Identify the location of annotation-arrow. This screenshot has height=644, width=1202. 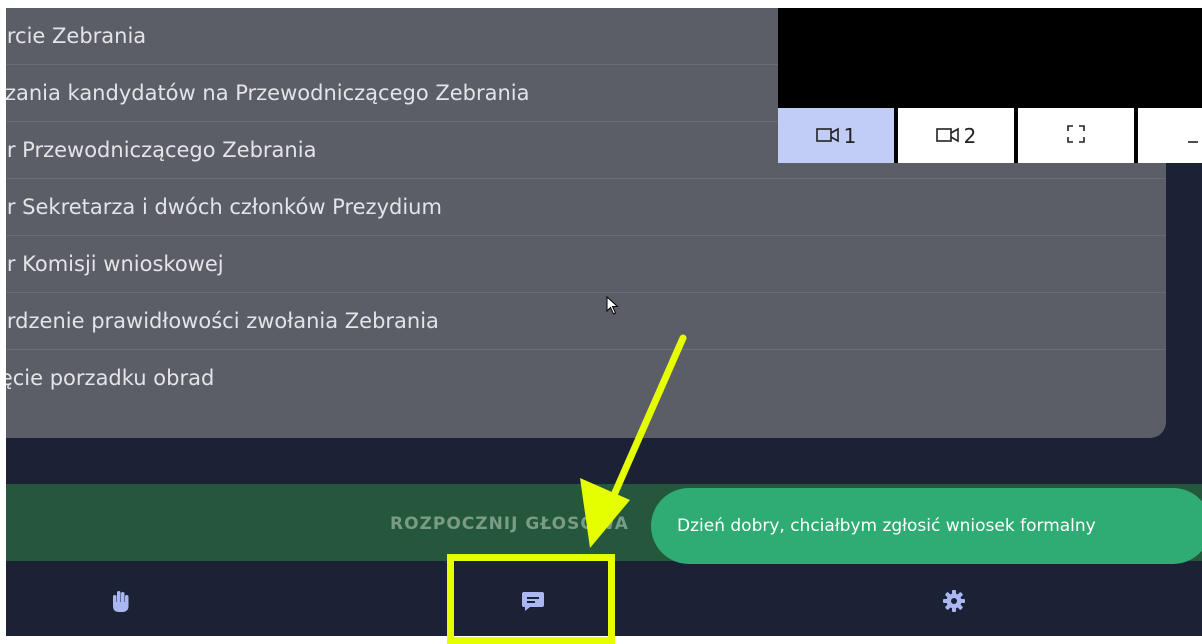
(633, 441).